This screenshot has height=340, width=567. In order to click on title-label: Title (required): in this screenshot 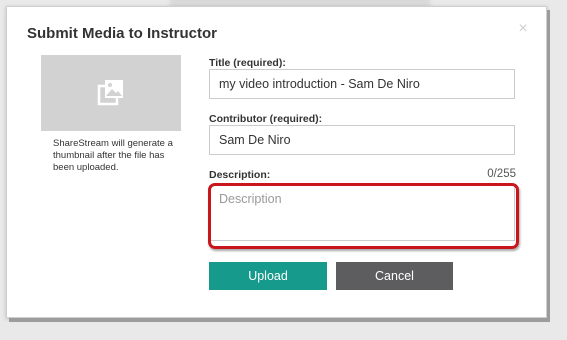, I will do `click(247, 63)`.